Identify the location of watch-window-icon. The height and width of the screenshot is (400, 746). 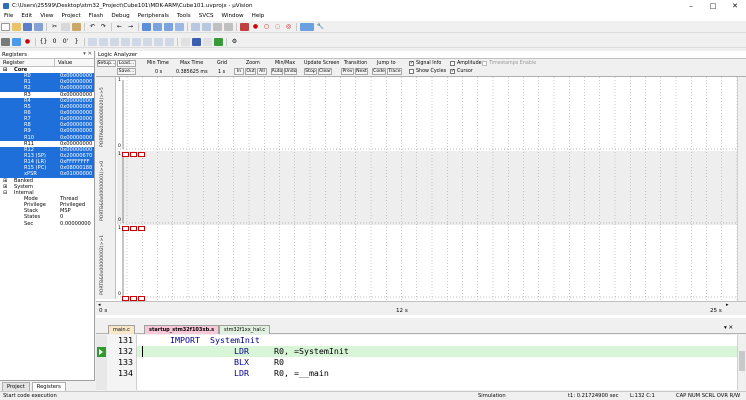
(147, 42).